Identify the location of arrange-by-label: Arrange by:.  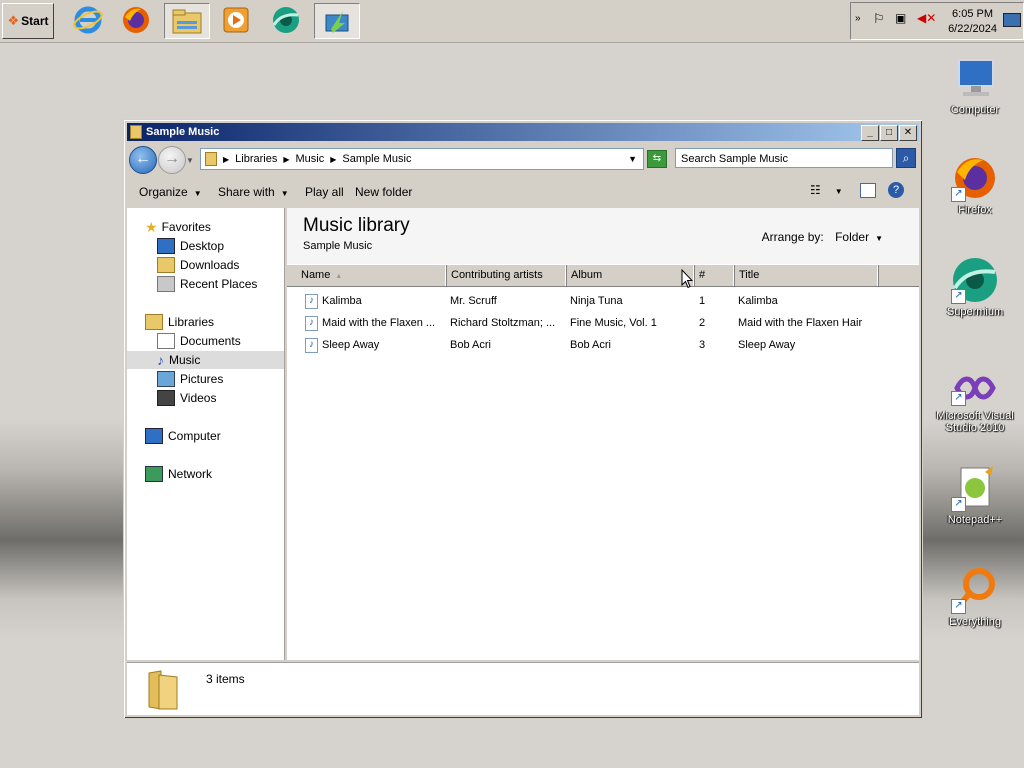
(792, 237).